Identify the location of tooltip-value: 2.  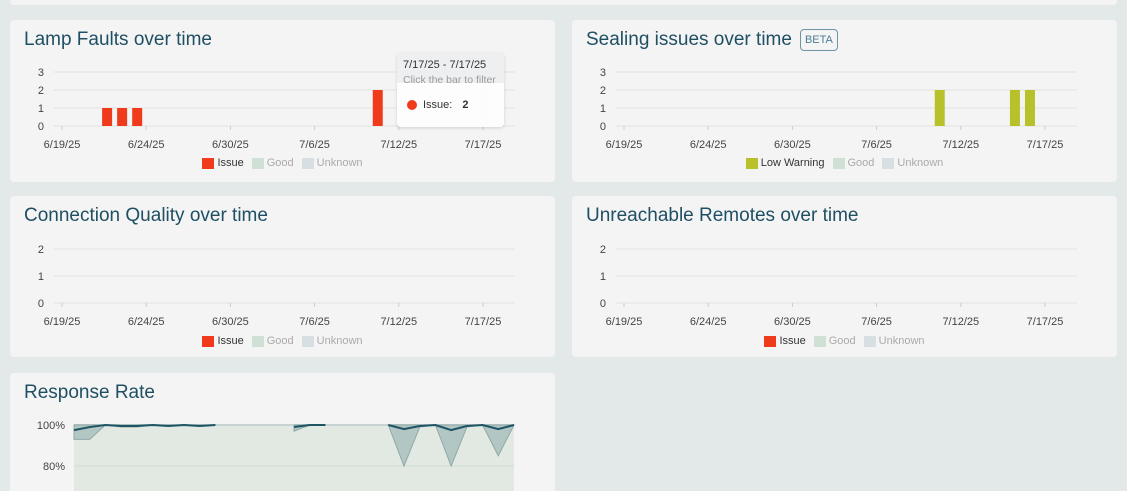
(465, 105).